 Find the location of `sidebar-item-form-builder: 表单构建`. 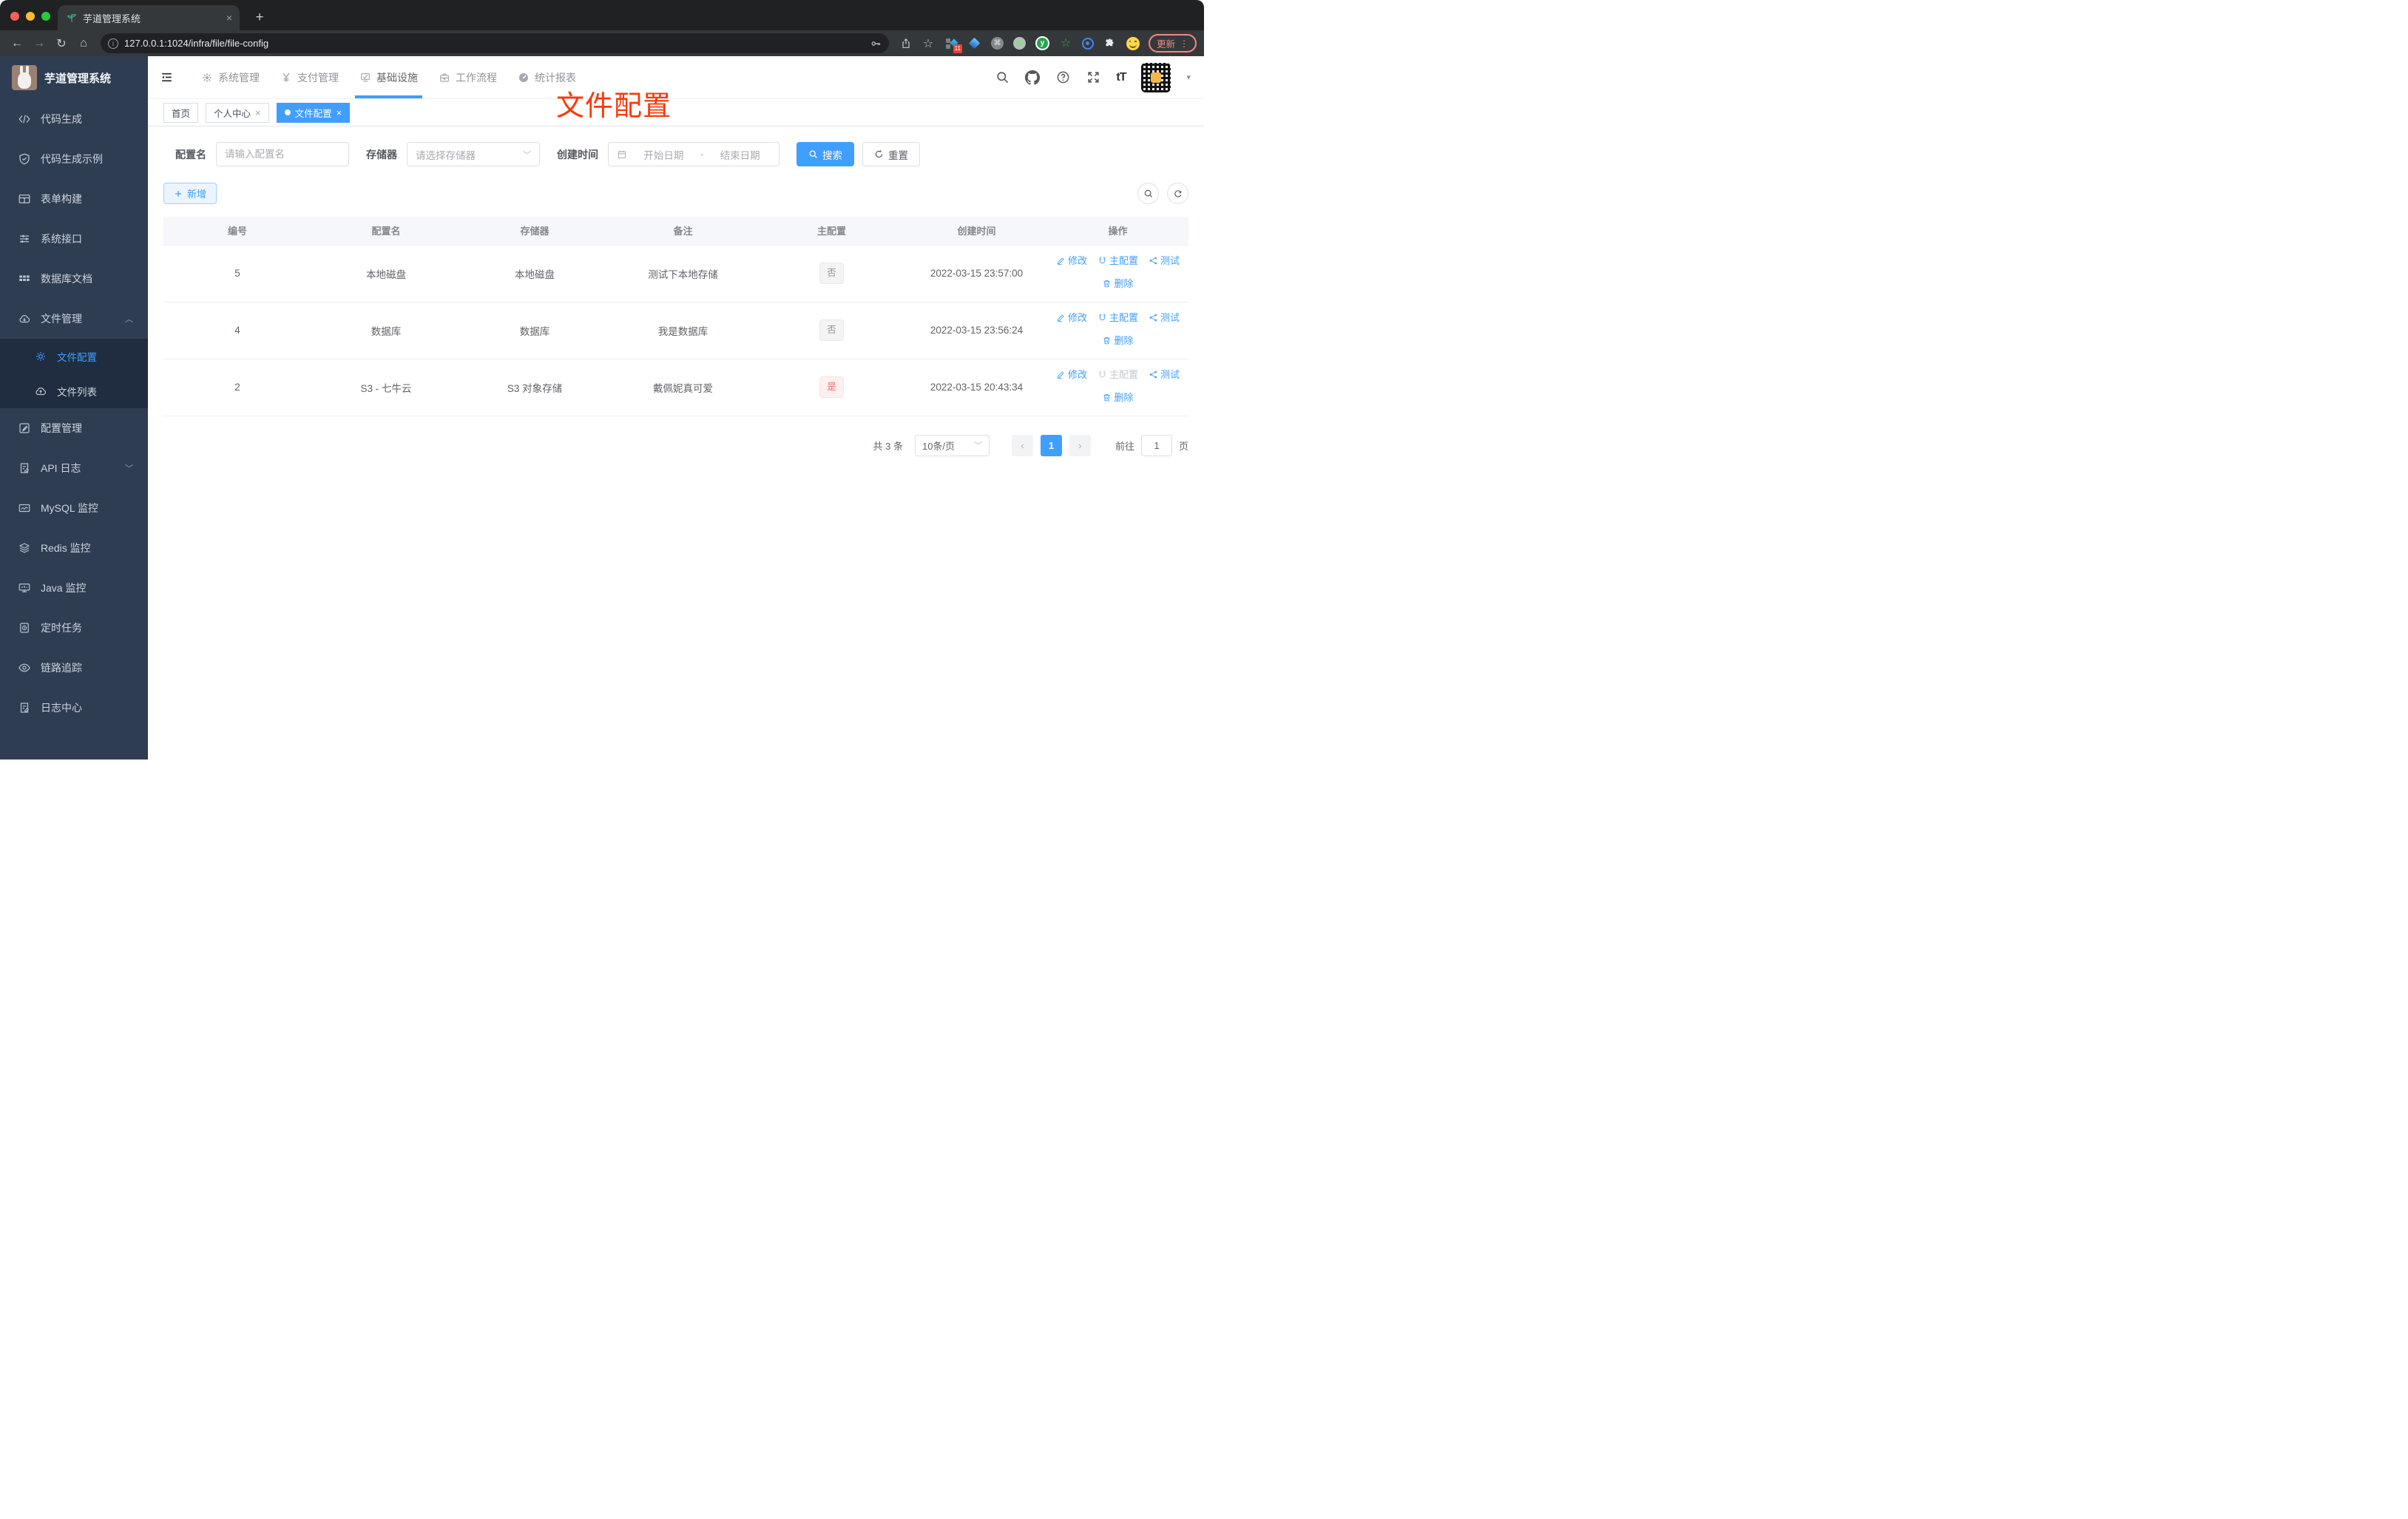

sidebar-item-form-builder: 表单构建 is located at coordinates (74, 199).